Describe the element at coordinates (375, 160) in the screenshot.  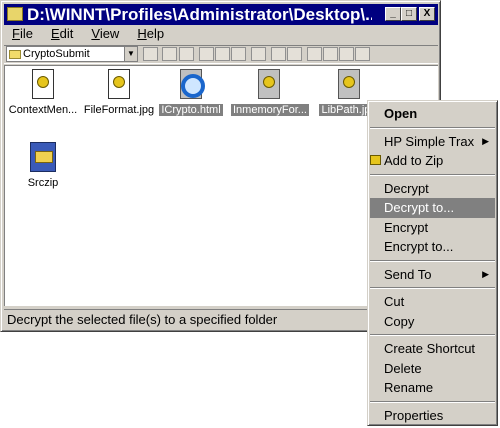
I see `zip-icon` at that location.